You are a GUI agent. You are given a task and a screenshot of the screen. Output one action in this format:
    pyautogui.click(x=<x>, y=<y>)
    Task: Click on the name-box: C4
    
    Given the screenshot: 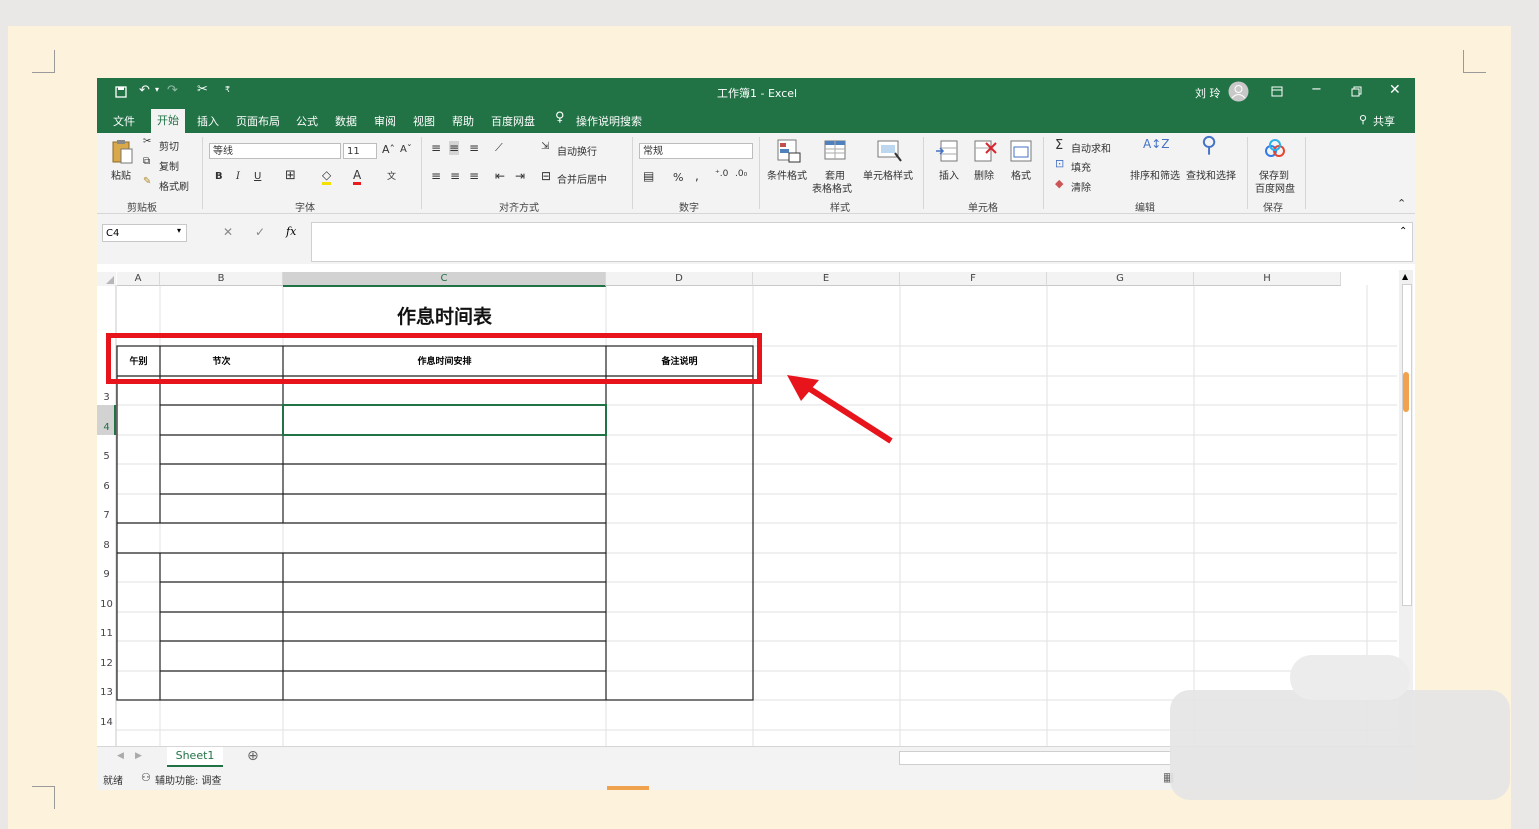 What is the action you would take?
    pyautogui.click(x=144, y=233)
    